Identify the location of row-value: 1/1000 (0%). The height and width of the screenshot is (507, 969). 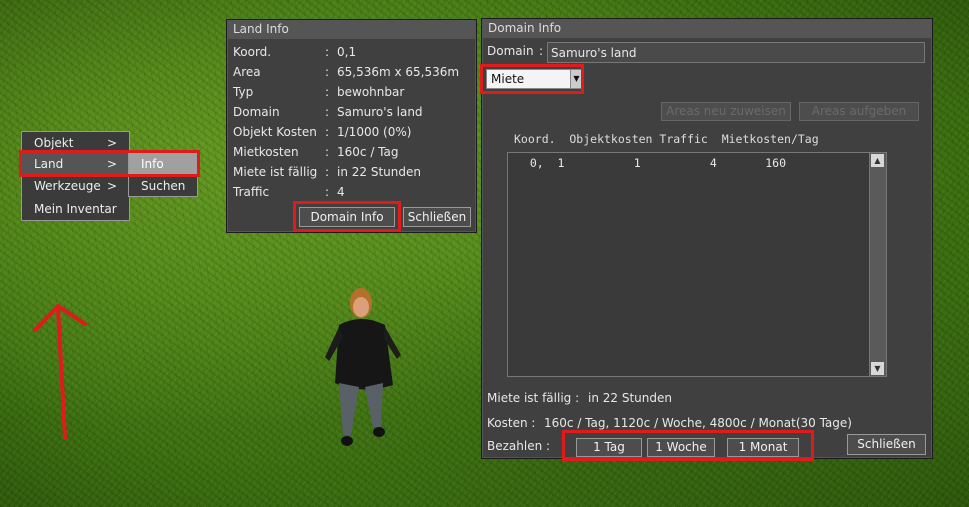
(374, 132).